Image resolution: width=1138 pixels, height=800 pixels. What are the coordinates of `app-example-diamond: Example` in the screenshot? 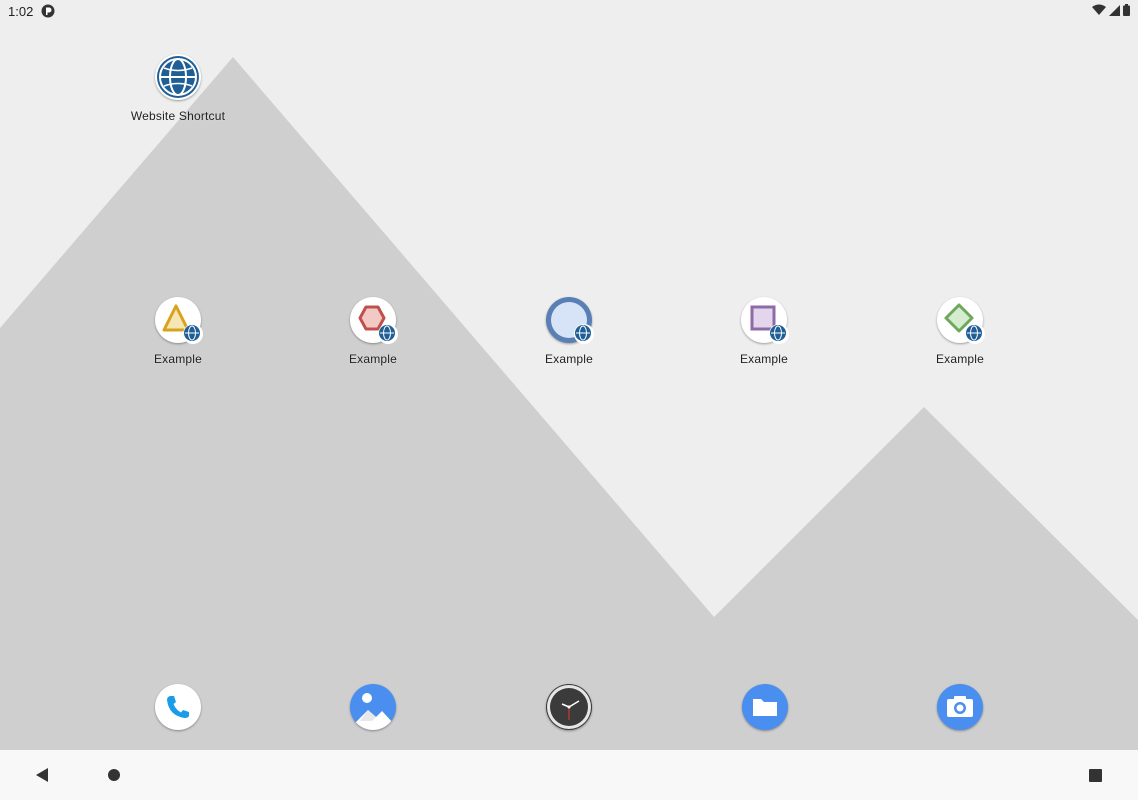 It's located at (960, 331).